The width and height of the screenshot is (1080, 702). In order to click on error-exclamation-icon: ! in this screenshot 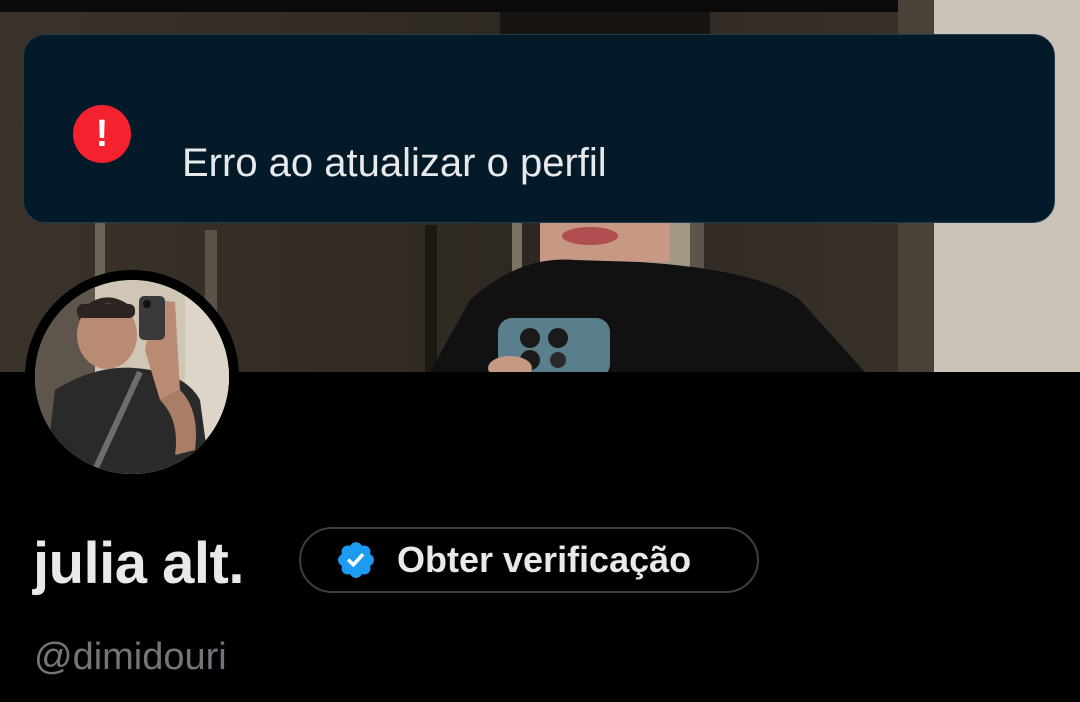, I will do `click(102, 134)`.